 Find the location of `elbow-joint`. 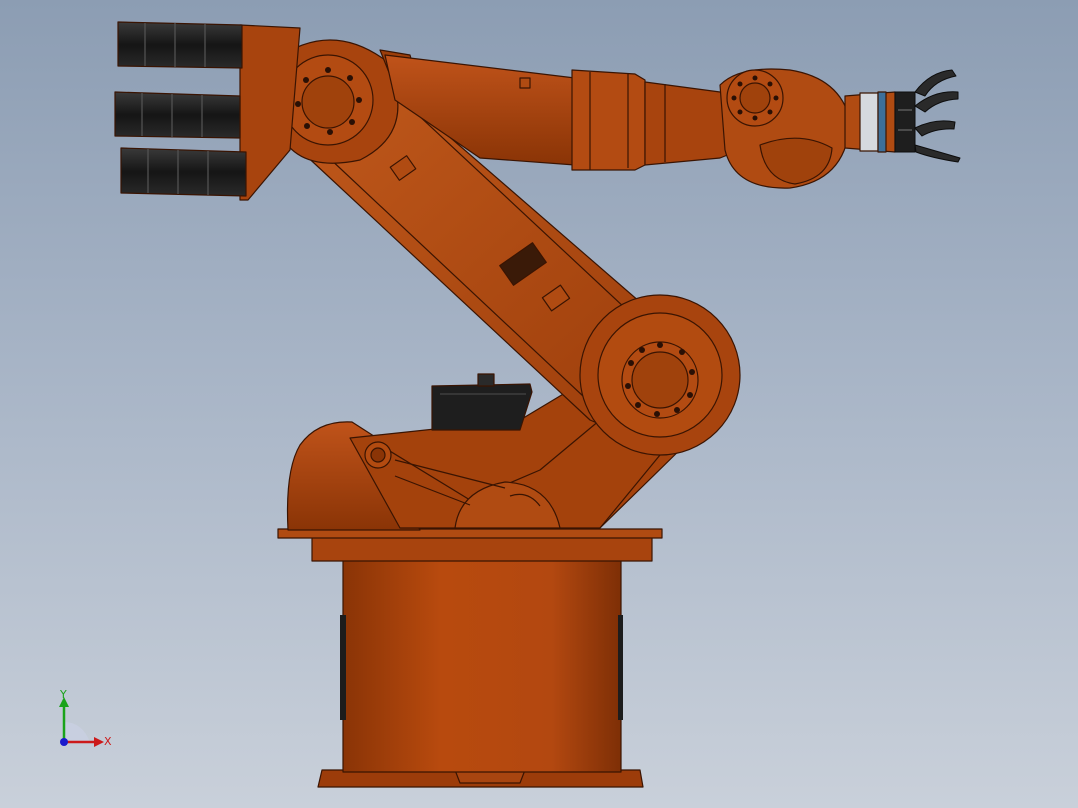

elbow-joint is located at coordinates (660, 375).